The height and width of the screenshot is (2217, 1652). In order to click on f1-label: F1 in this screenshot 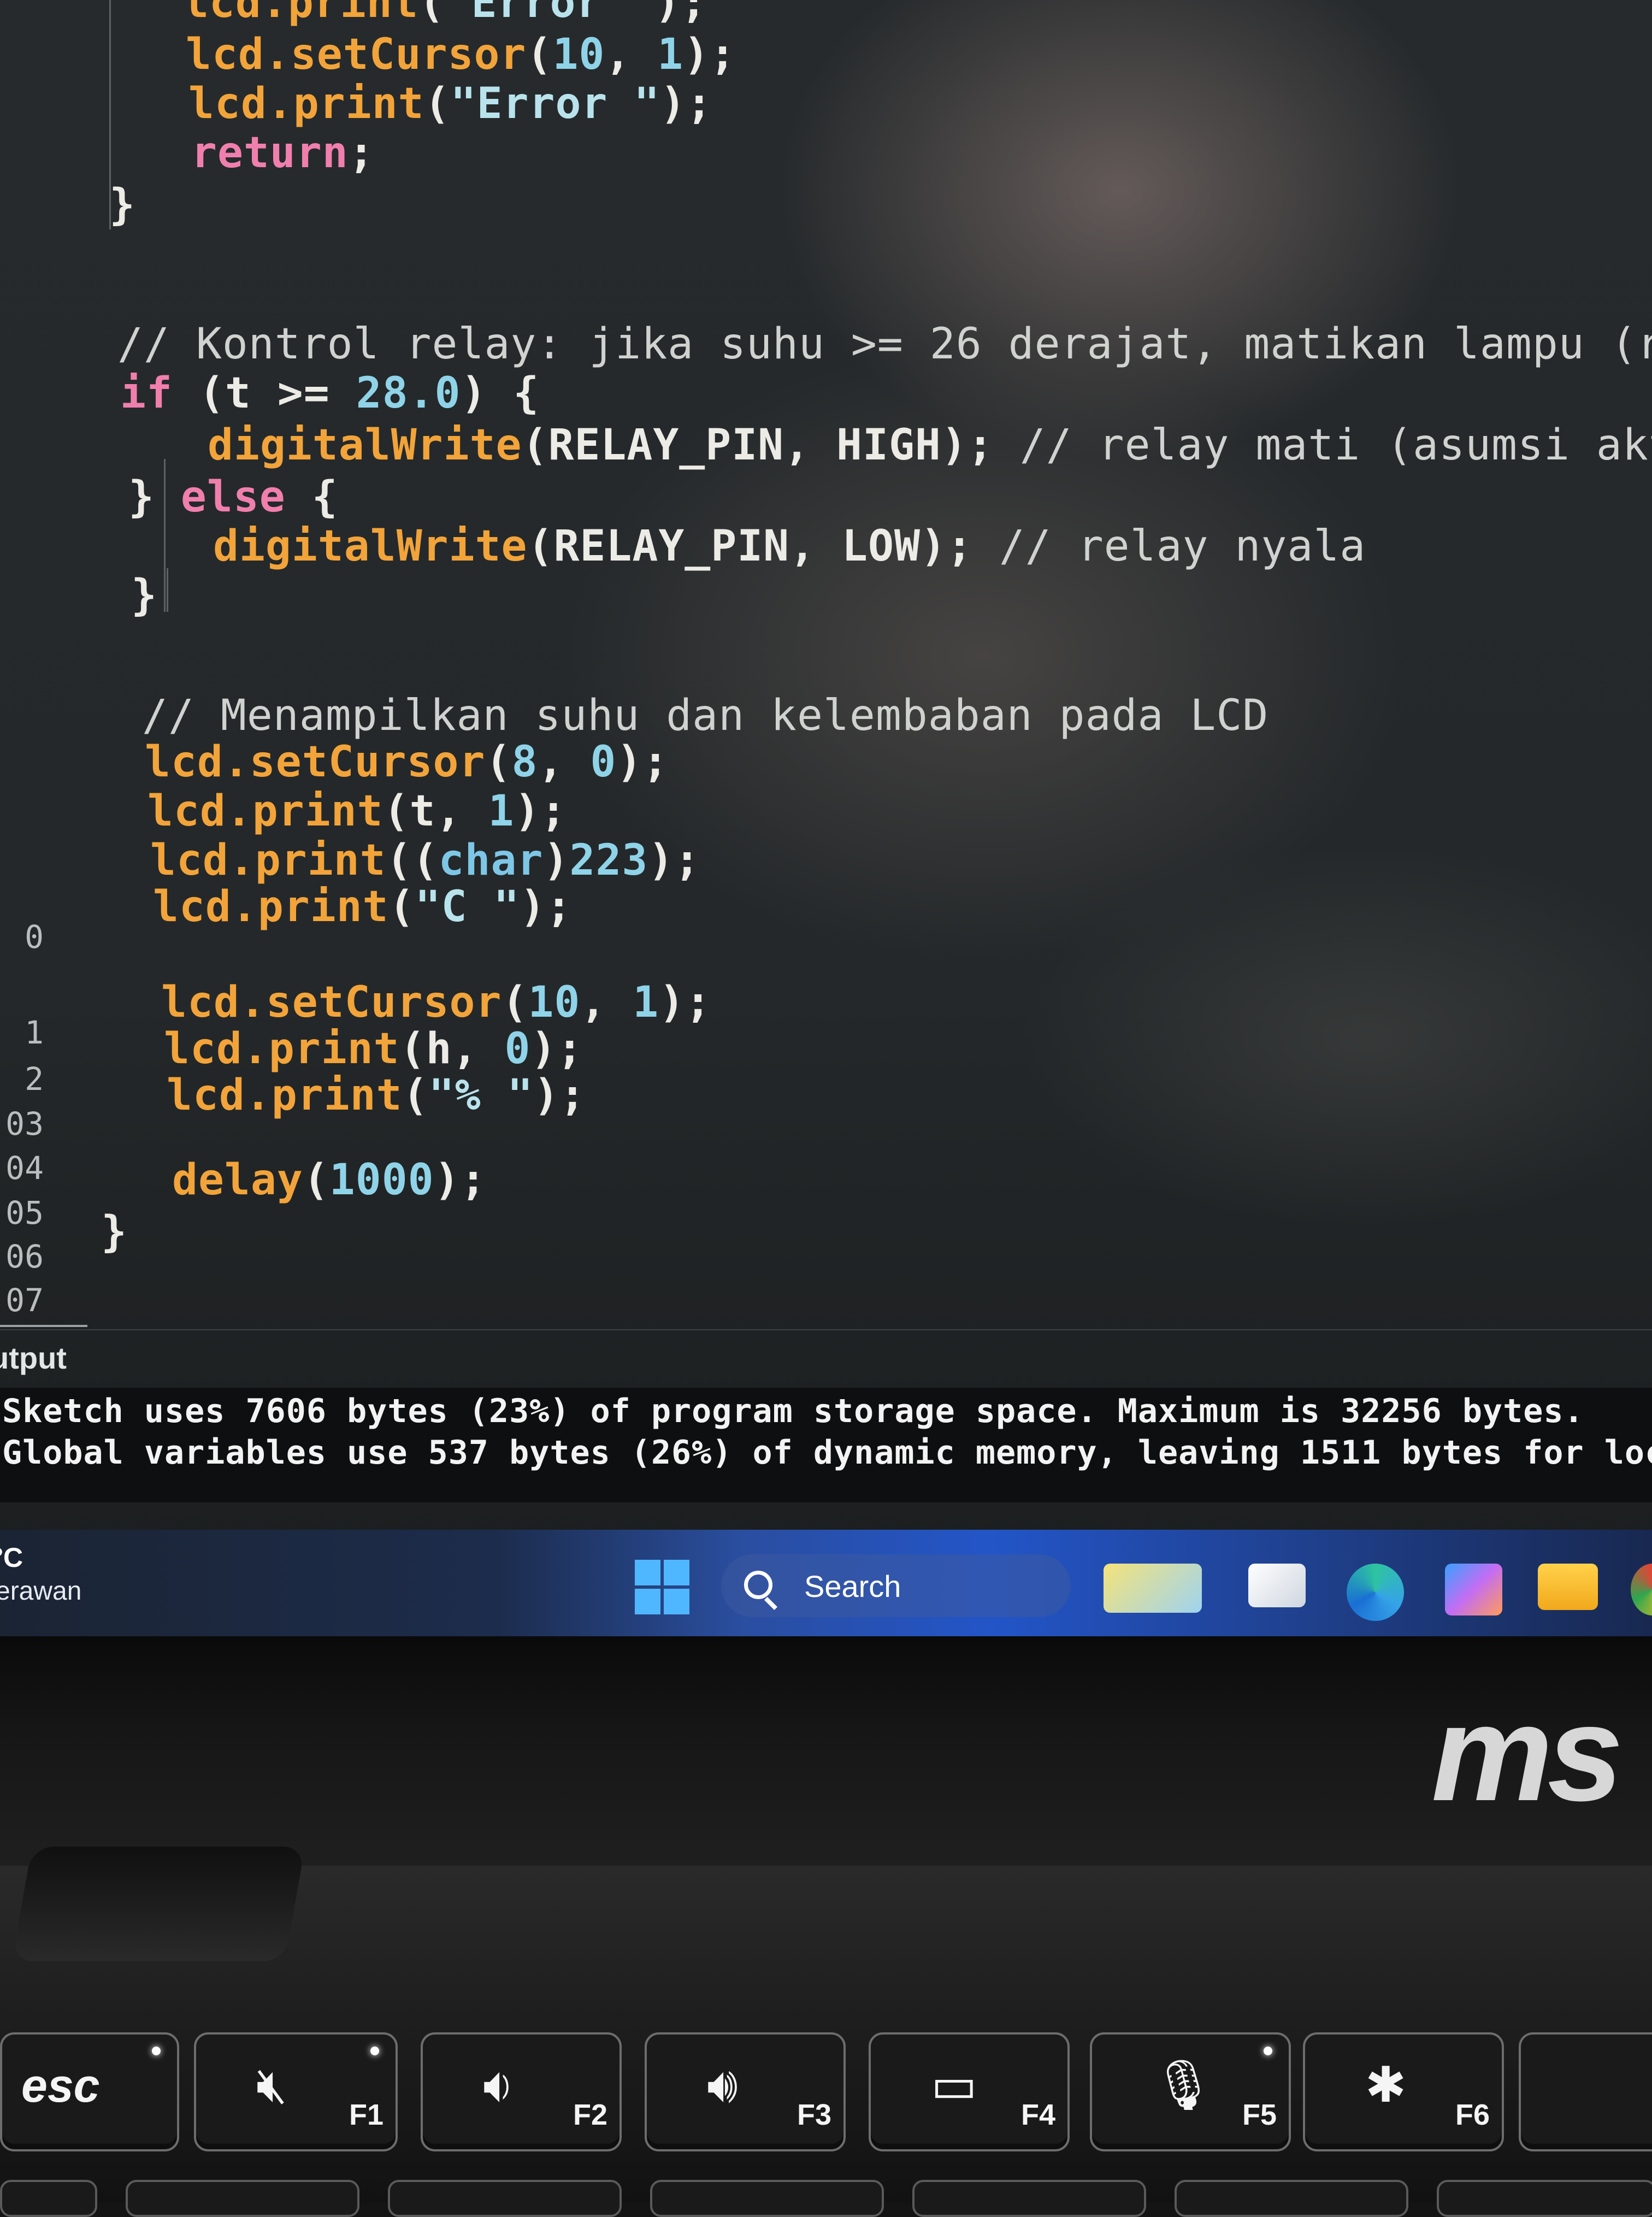, I will do `click(366, 2114)`.